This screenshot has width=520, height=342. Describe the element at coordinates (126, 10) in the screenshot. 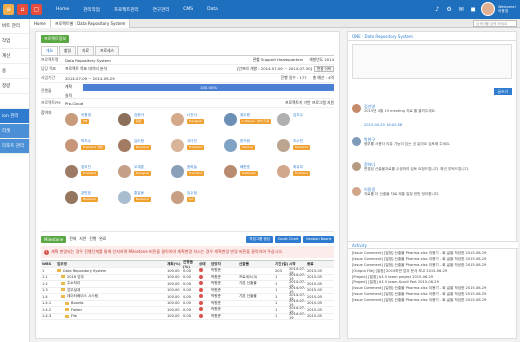

I see `nav-projects: 프로젝트관리` at that location.